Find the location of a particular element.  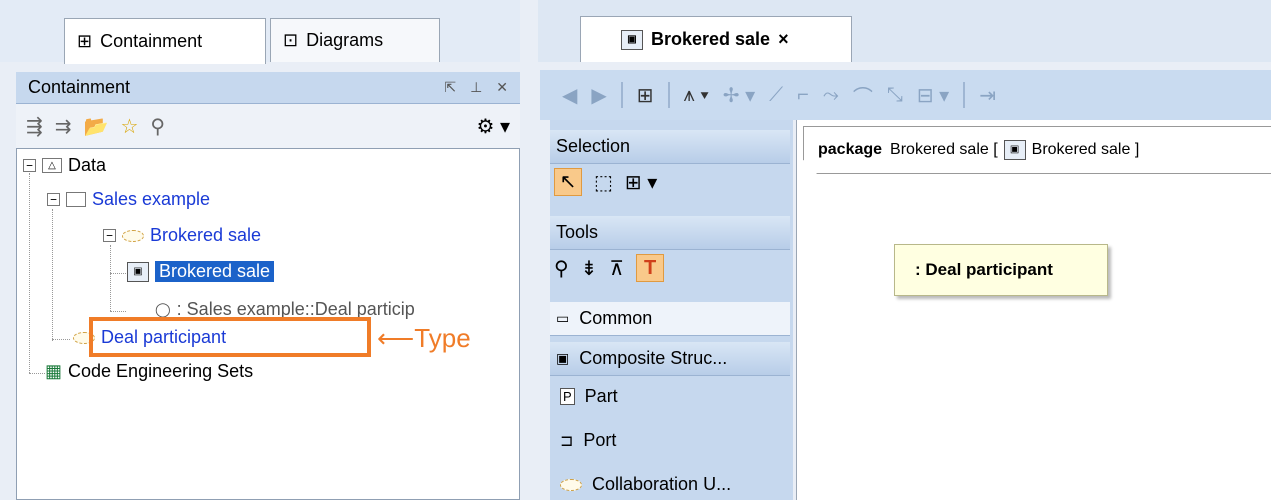

tree-item-label: Code Engineering Sets is located at coordinates (161, 371).